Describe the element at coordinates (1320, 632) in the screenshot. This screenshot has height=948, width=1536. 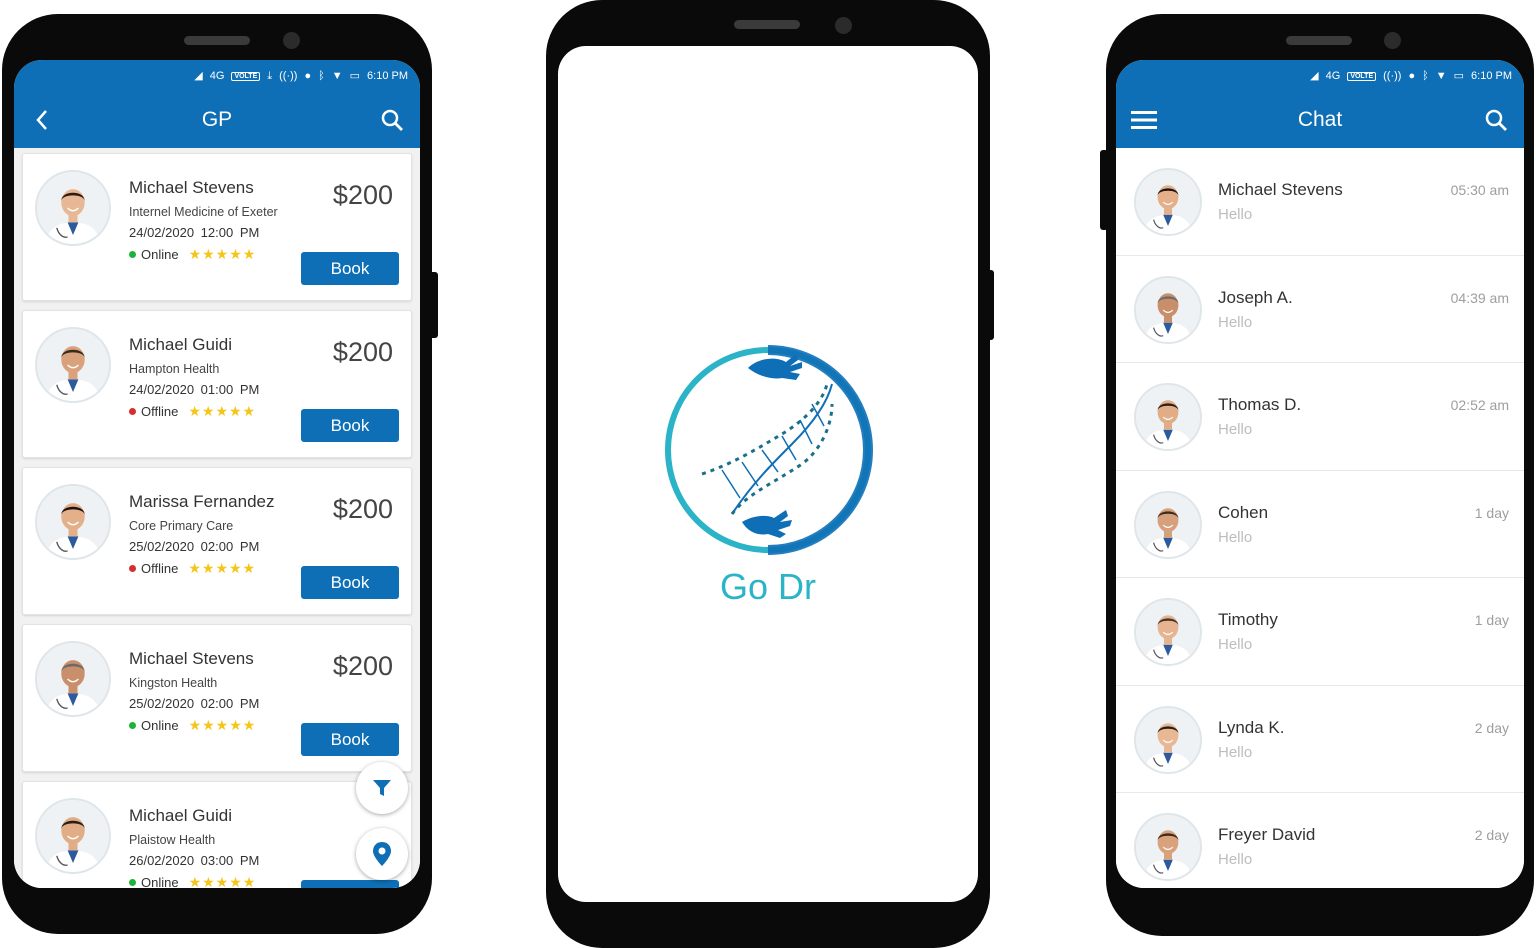
I see `chat-list-item: Timothy Hello 1 day` at that location.